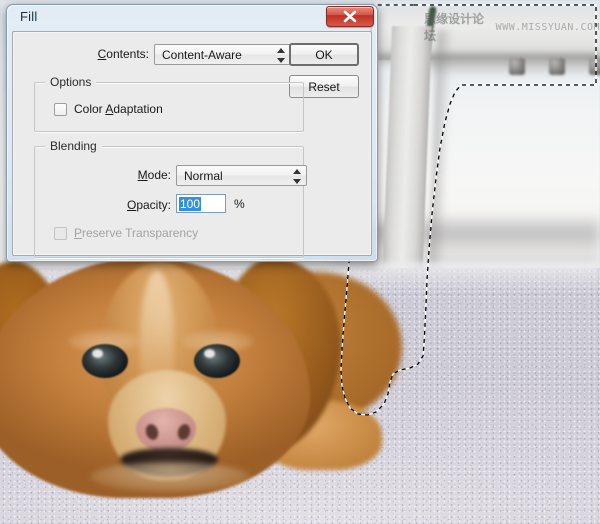 The height and width of the screenshot is (524, 600). What do you see at coordinates (73, 146) in the screenshot?
I see `blending-group-title: Blending` at bounding box center [73, 146].